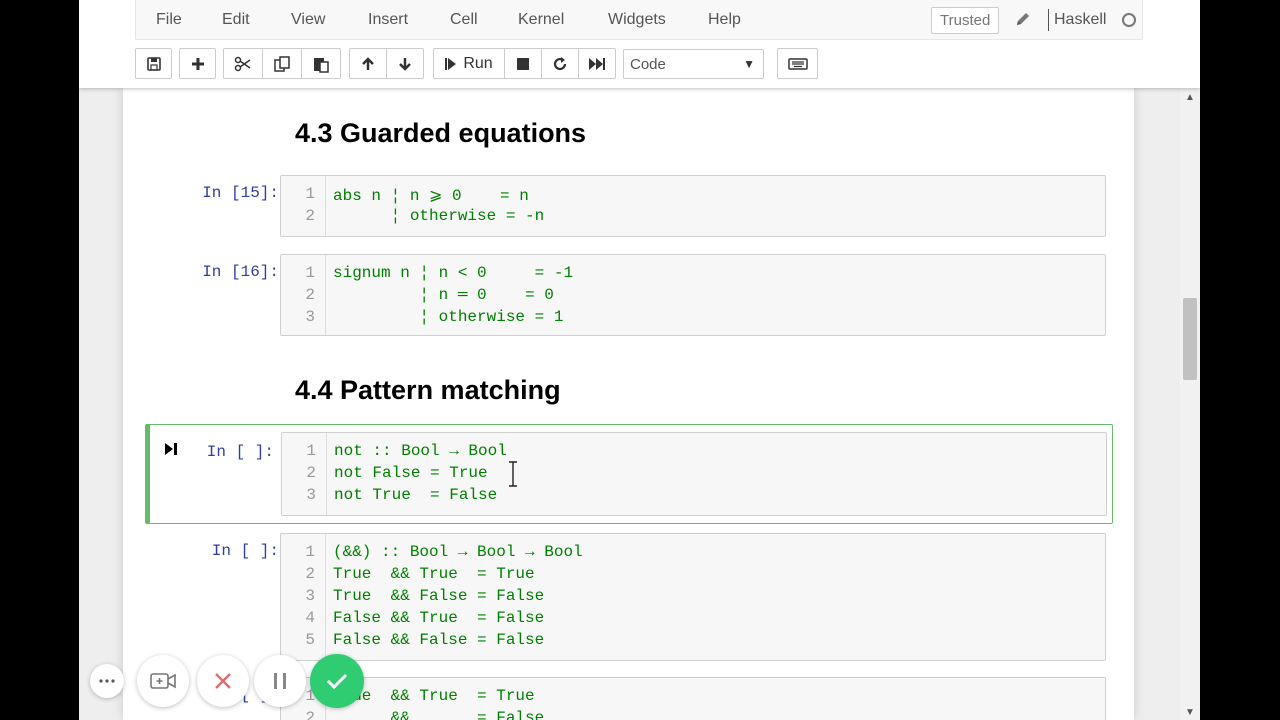  Describe the element at coordinates (240, 193) in the screenshot. I see `cell-prompt: In [15]:` at that location.